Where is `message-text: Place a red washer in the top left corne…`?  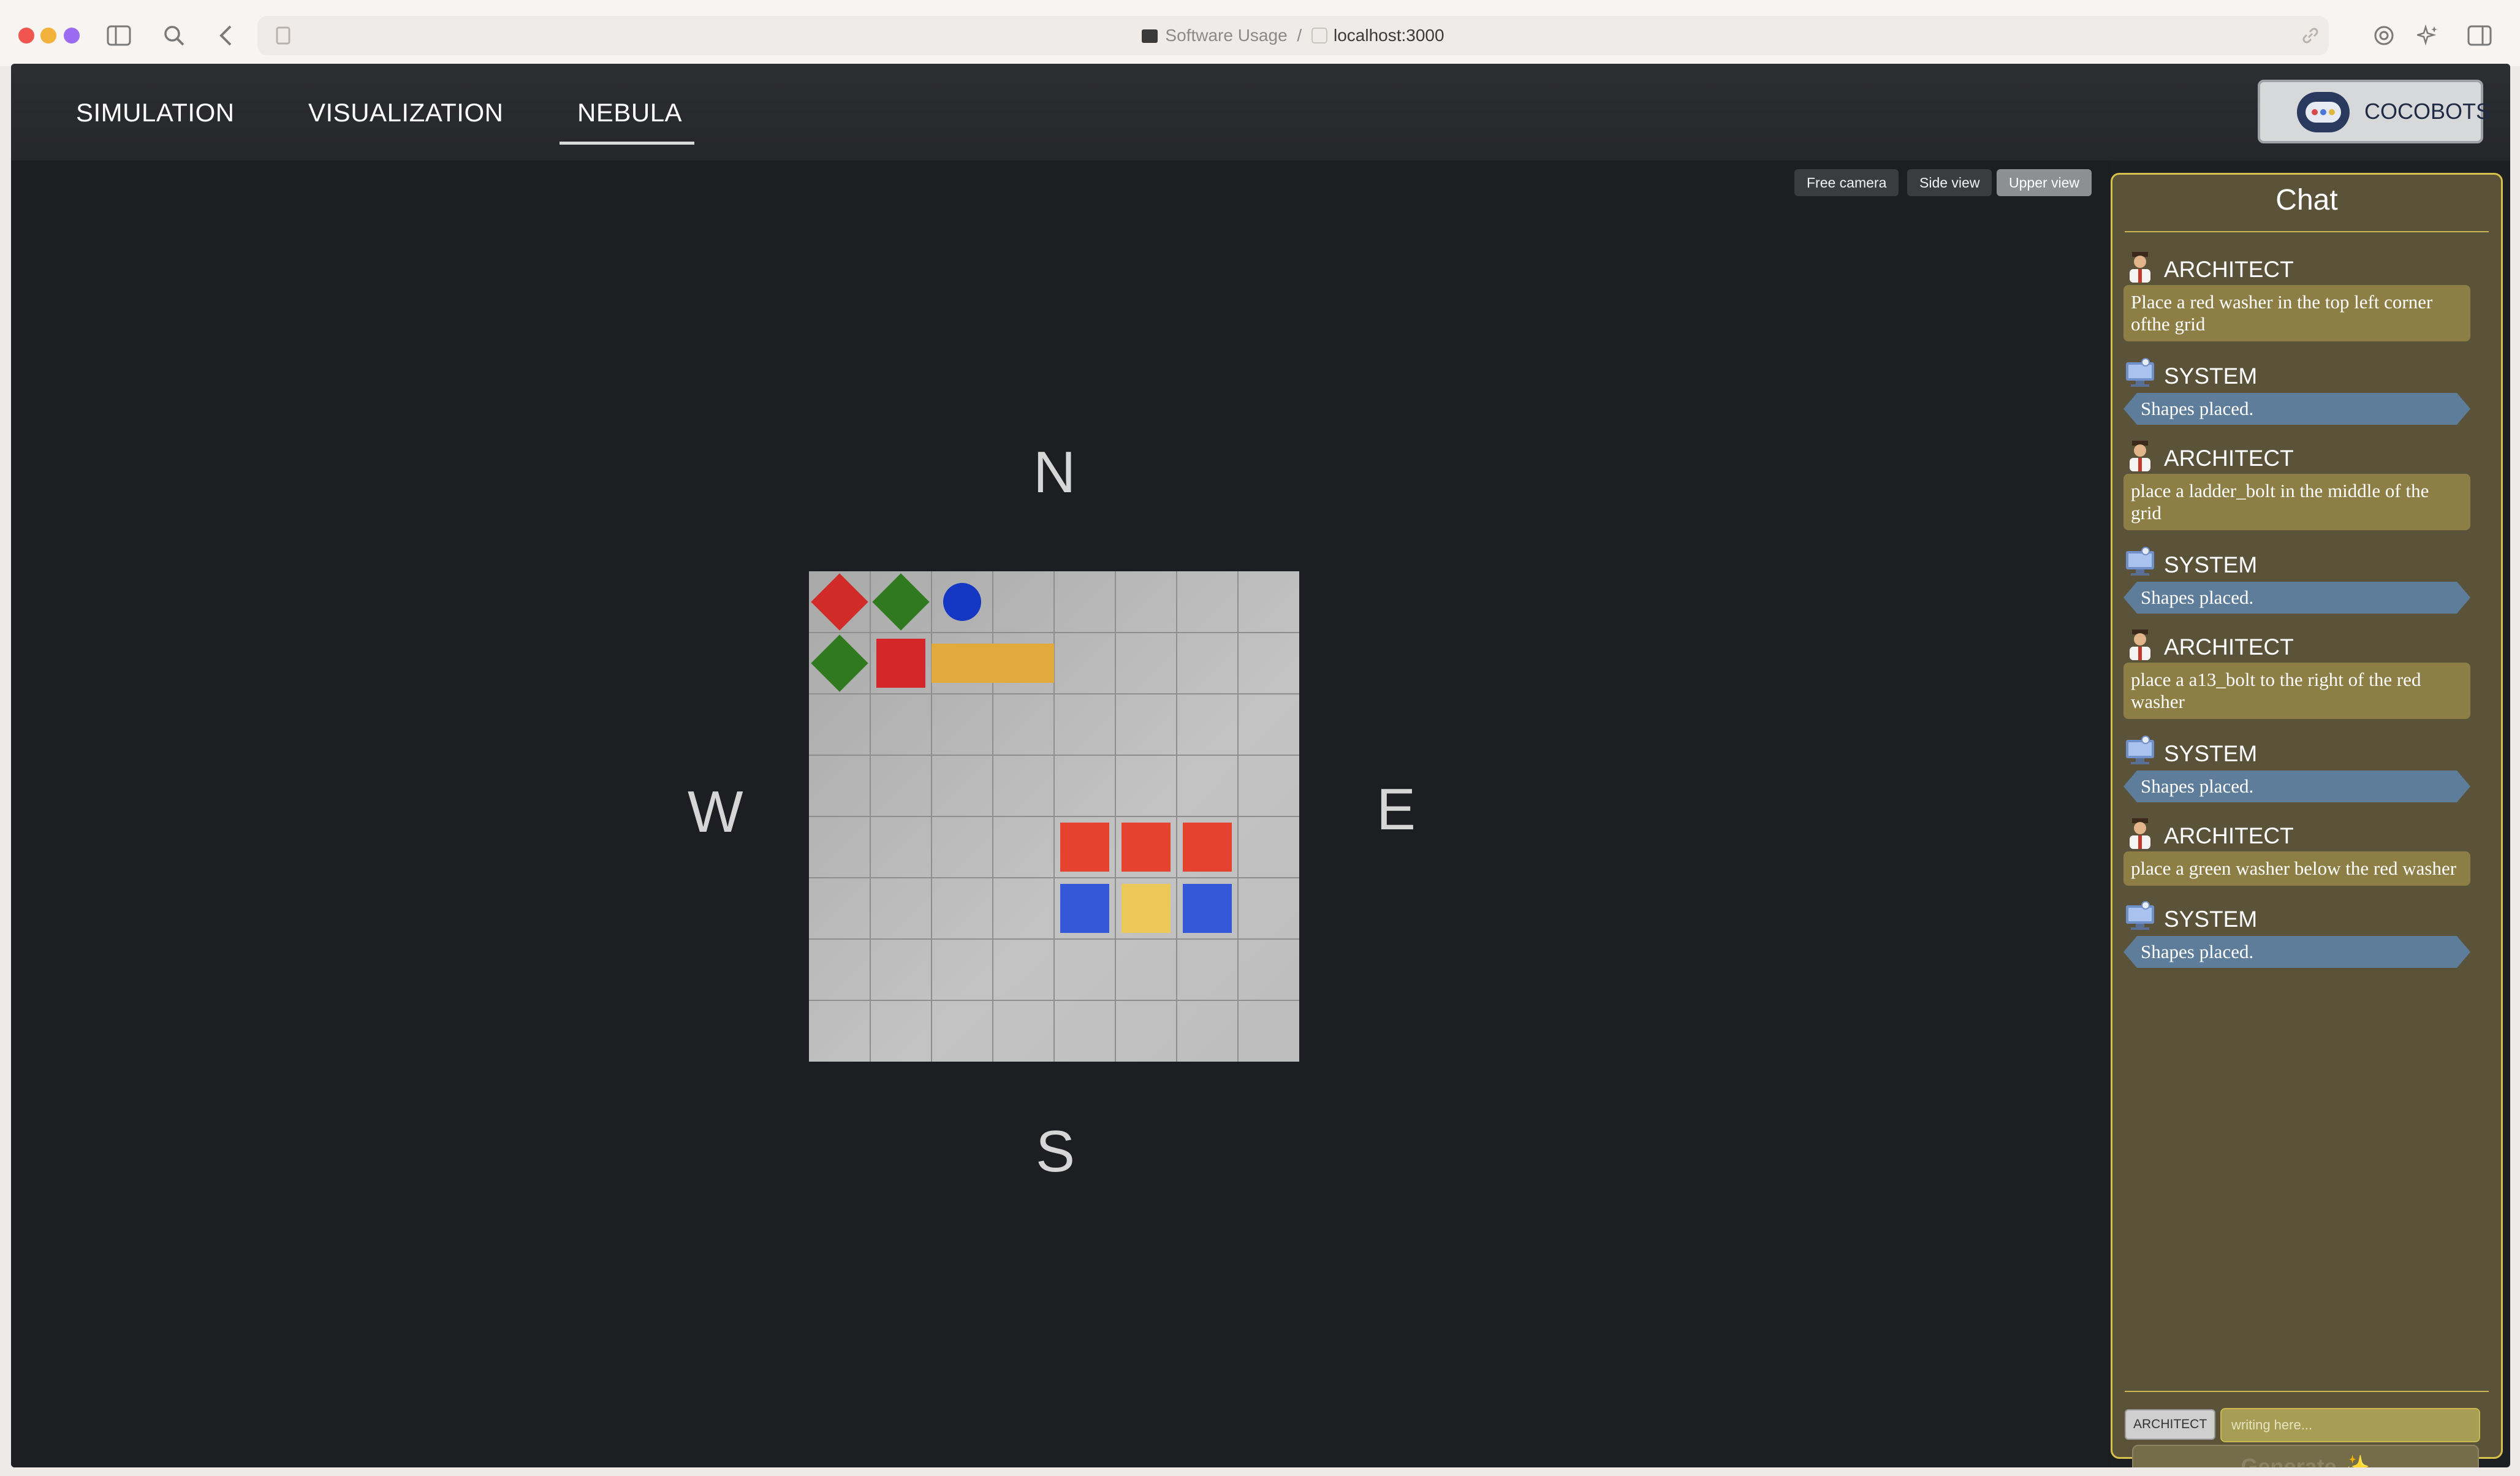 message-text: Place a red washer in the top left corne… is located at coordinates (2297, 313).